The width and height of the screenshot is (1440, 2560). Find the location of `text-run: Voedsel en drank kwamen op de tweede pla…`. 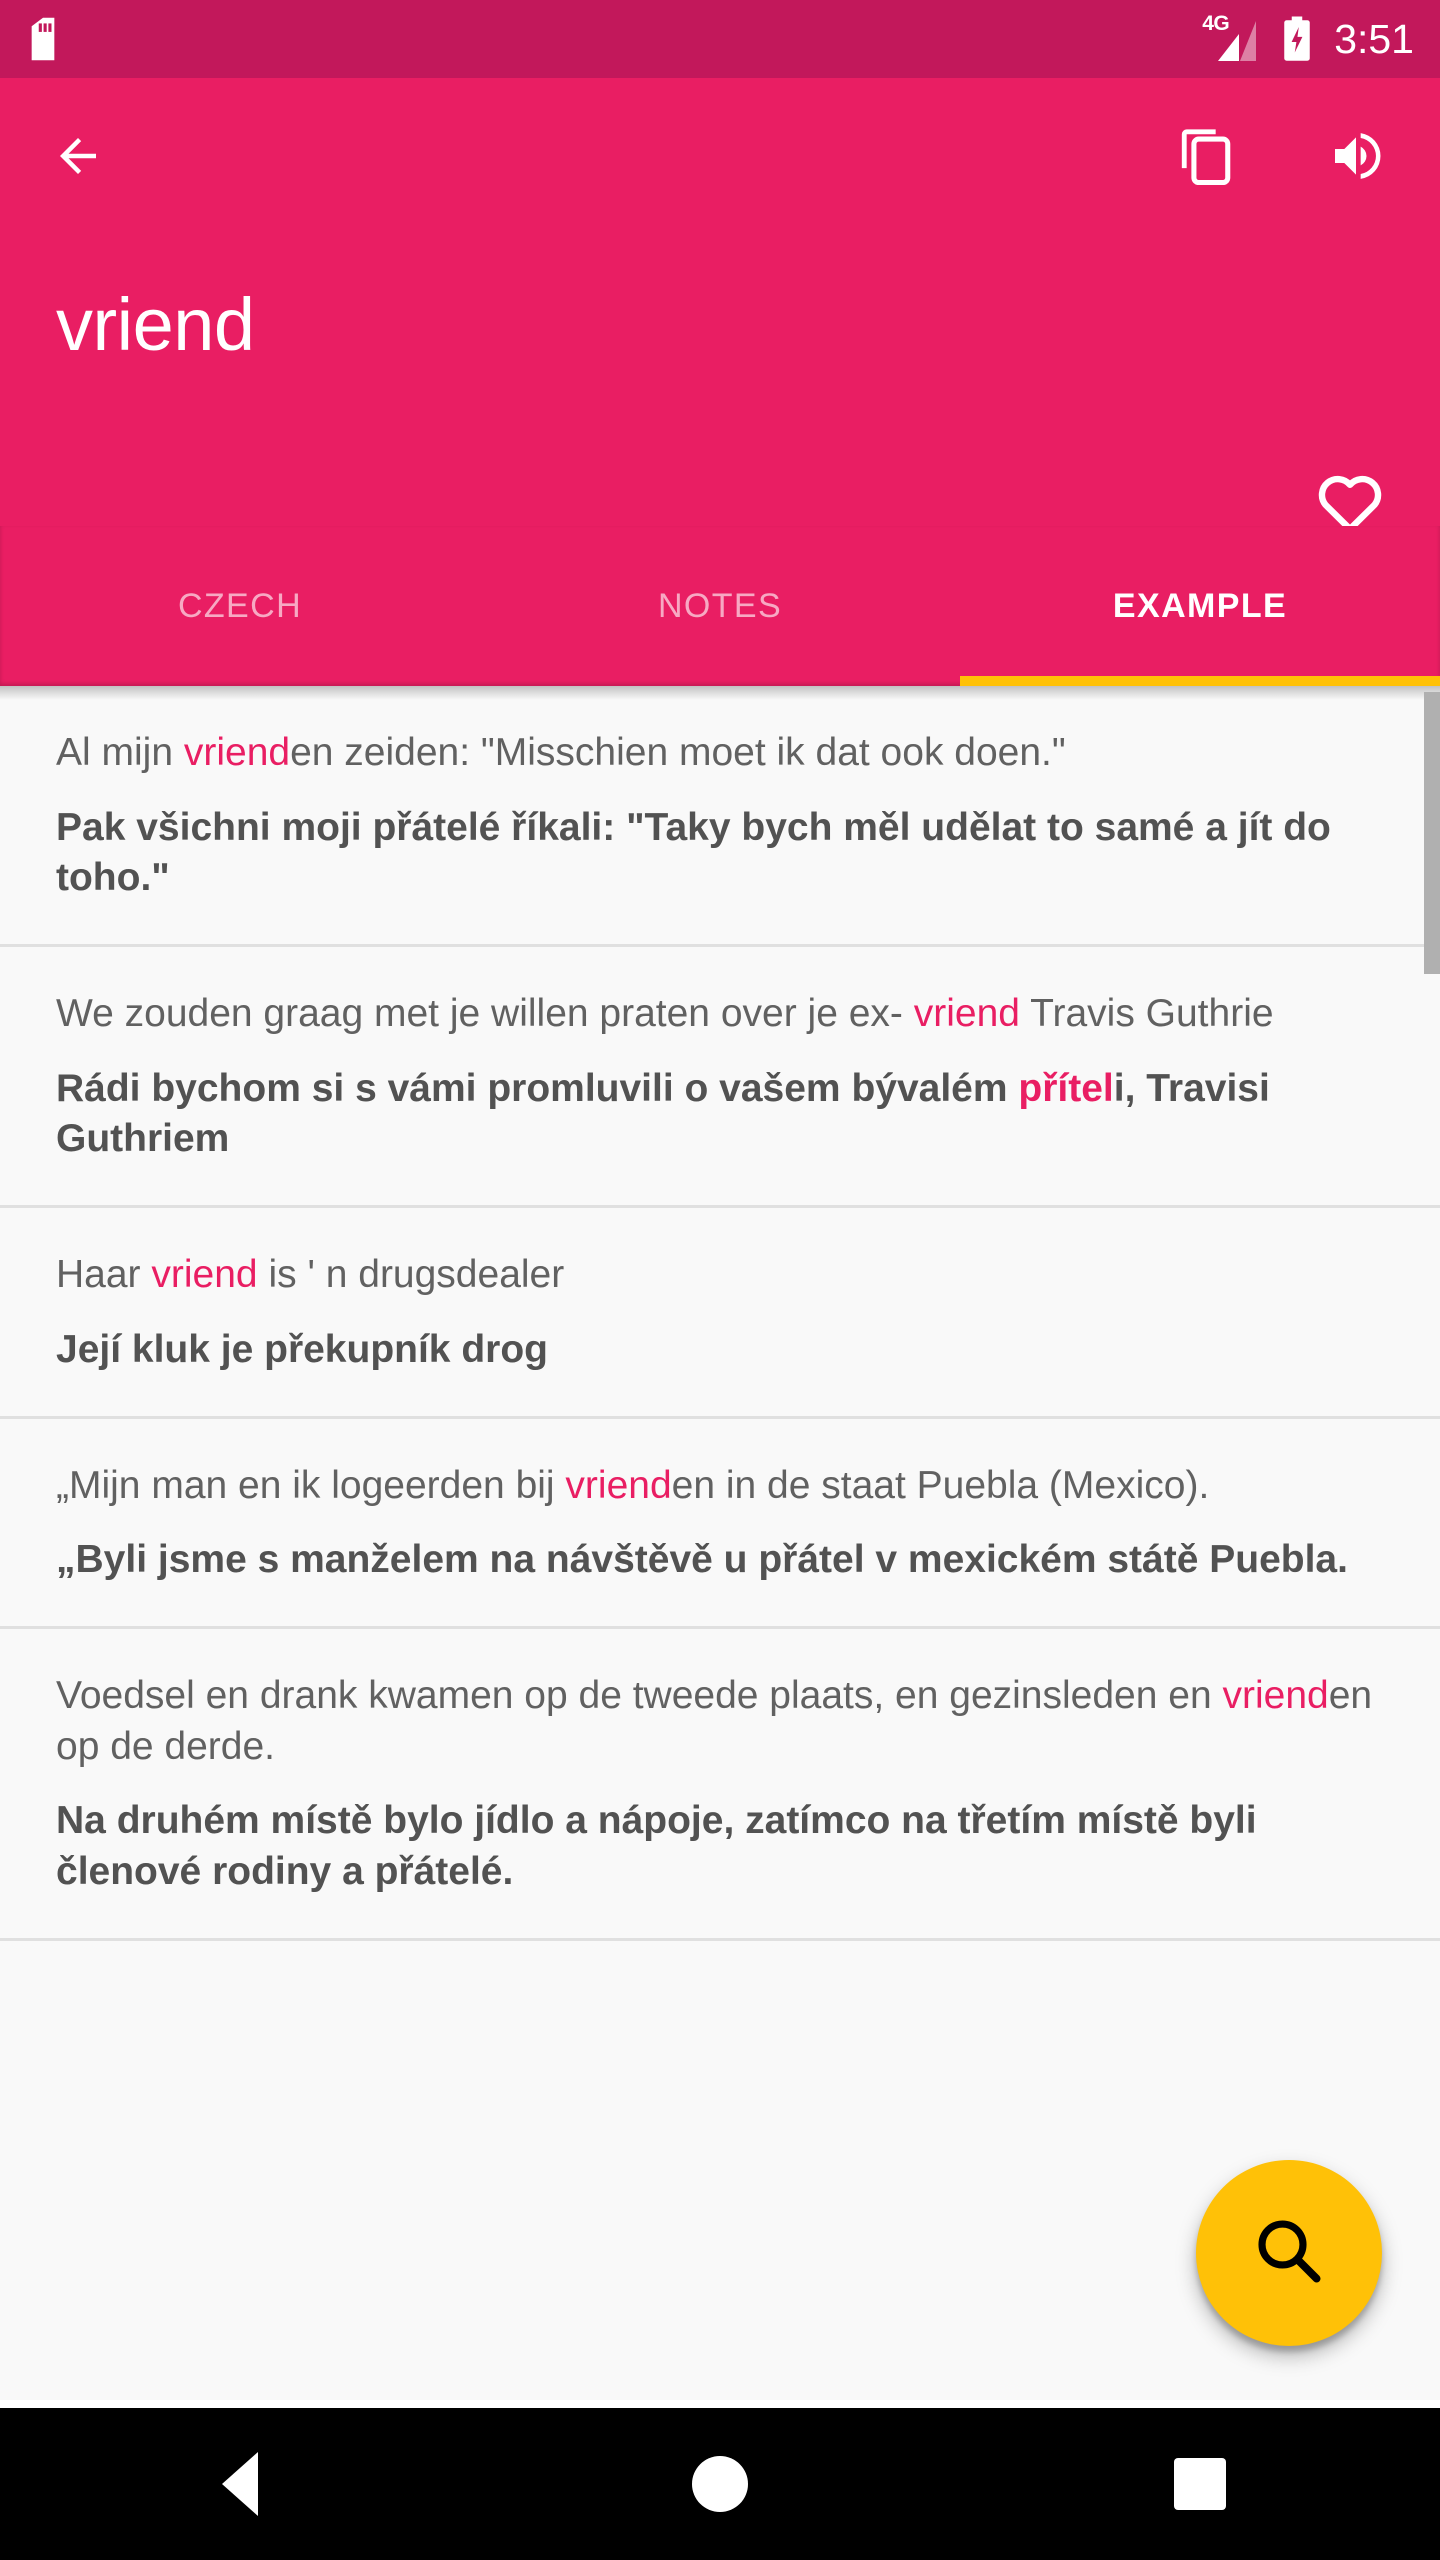

text-run: Voedsel en drank kwamen op de tweede pla… is located at coordinates (639, 1695).